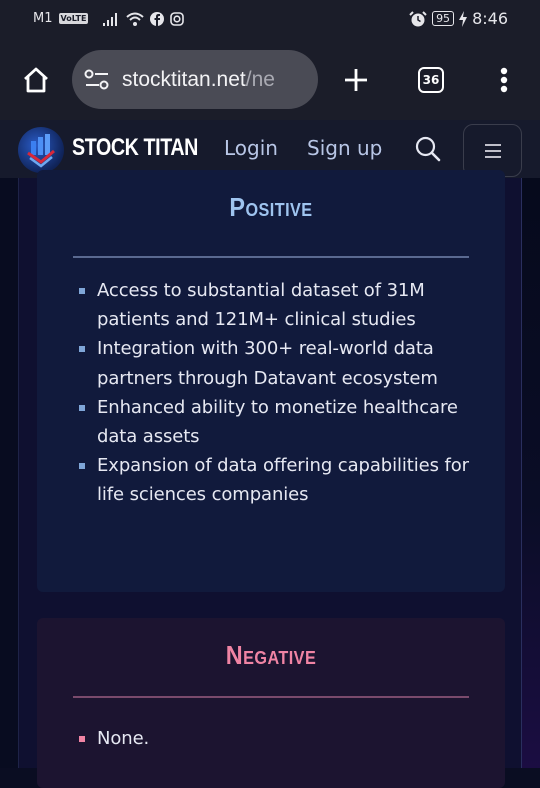  I want to click on stock-titan-logo, so click(41, 150).